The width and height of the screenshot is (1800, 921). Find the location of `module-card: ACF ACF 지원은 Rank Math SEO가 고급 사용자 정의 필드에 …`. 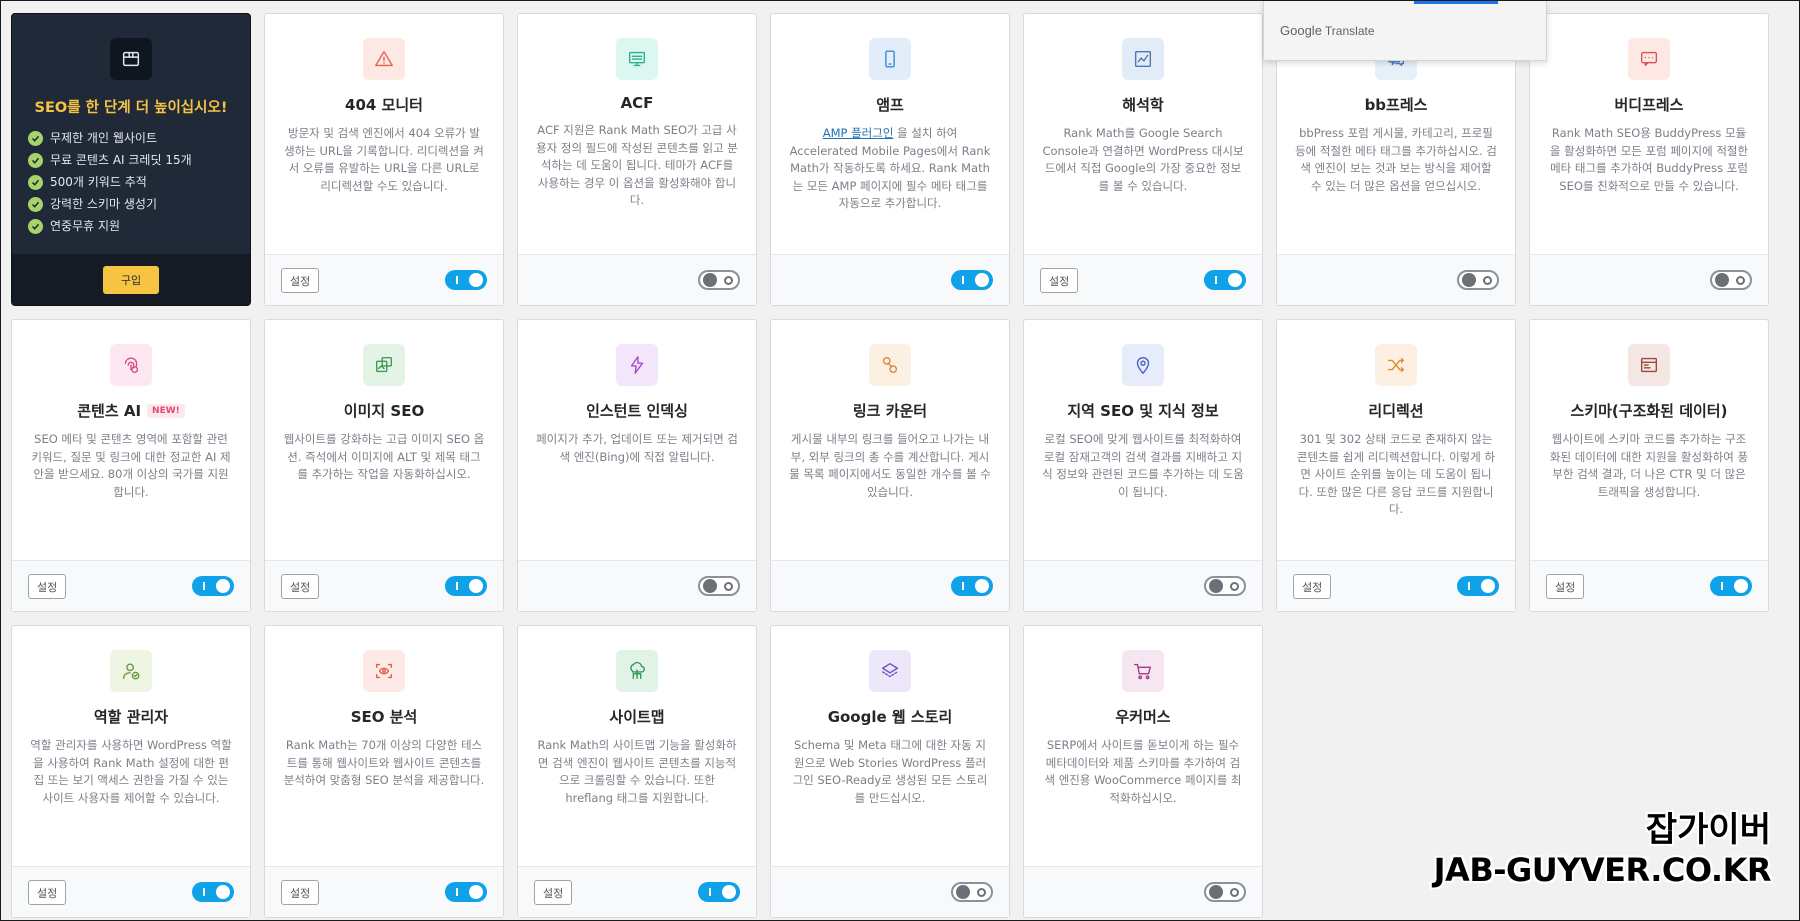

module-card: ACF ACF 지원은 Rank Math SEO가 고급 사용자 정의 필드에 … is located at coordinates (637, 159).